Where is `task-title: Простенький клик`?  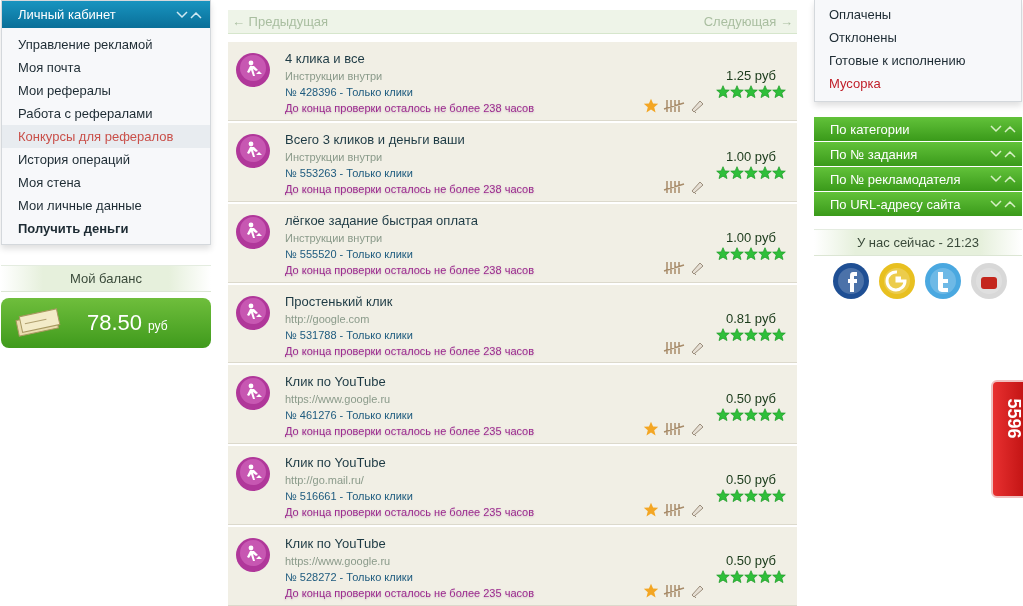 task-title: Простенький клик is located at coordinates (474, 301).